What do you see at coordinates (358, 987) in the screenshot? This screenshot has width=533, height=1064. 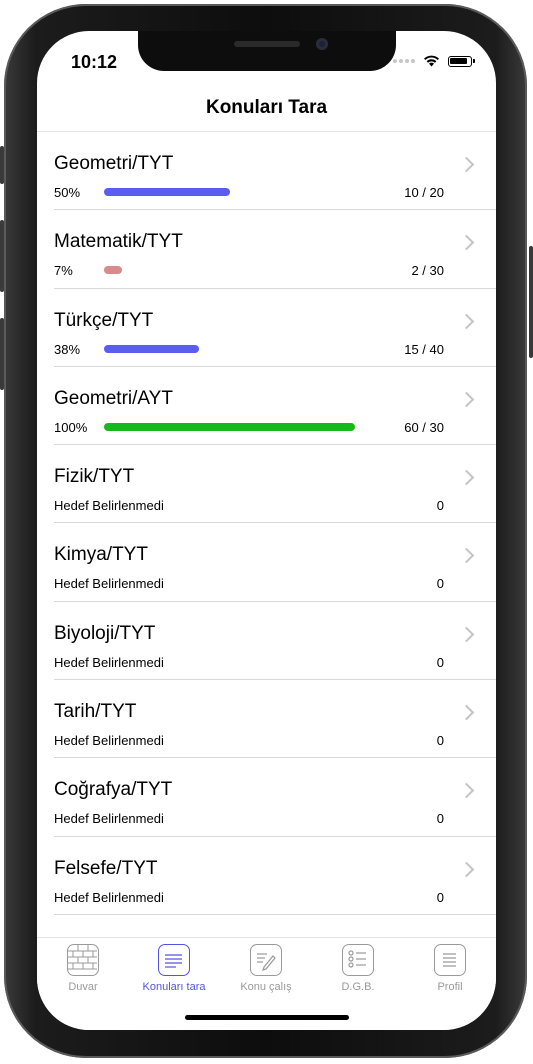 I see `tab-label: D.G.B.` at bounding box center [358, 987].